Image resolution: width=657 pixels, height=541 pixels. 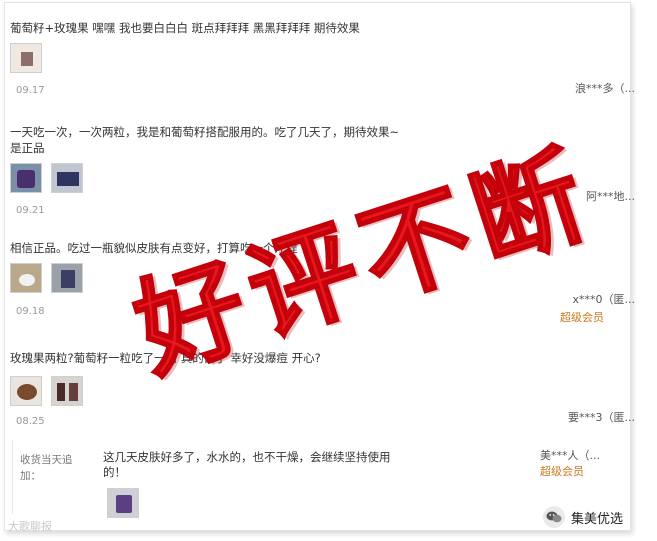 What do you see at coordinates (30, 90) in the screenshot?
I see `review-date: 09.17` at bounding box center [30, 90].